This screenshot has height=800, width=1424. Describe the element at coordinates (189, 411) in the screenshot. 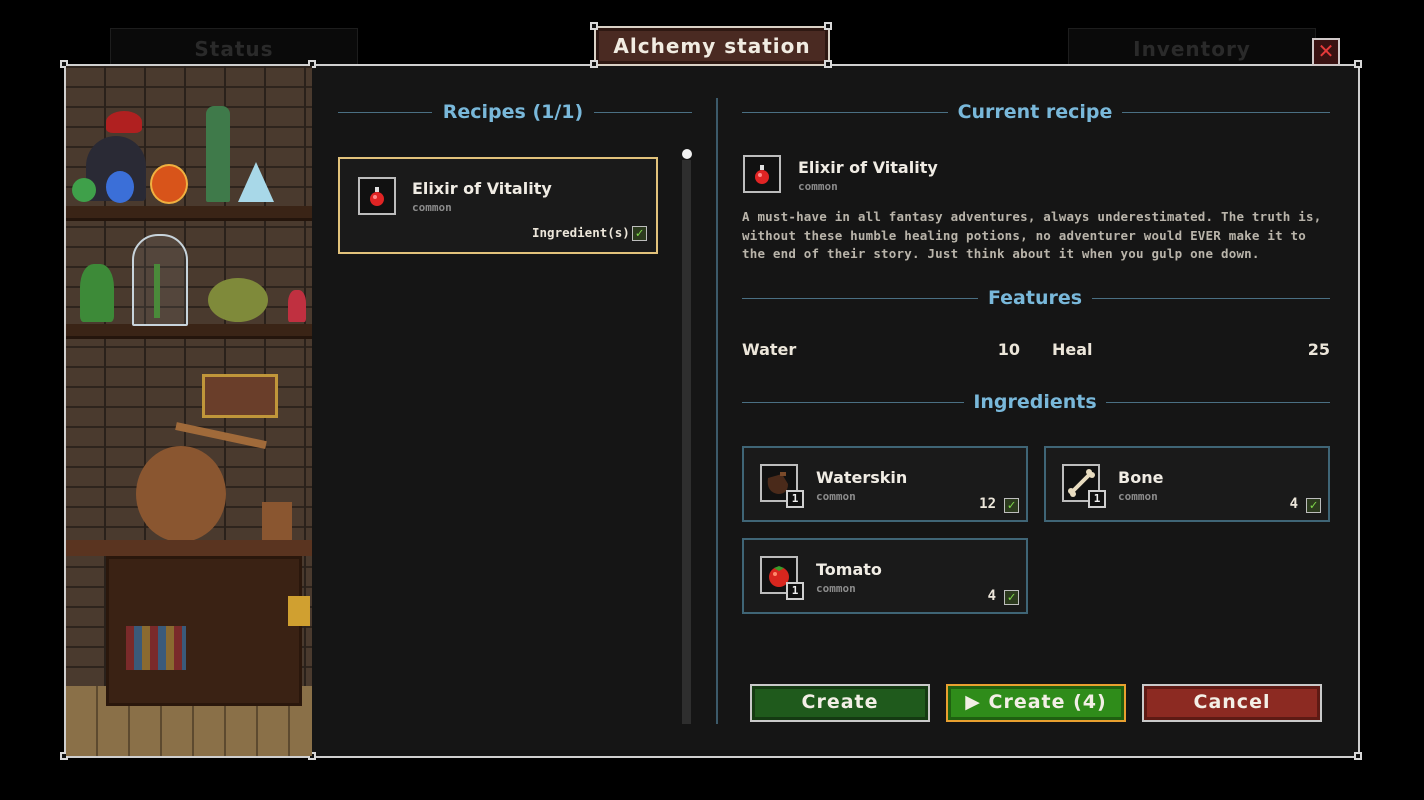

I see `alchemy-room-illustration` at that location.